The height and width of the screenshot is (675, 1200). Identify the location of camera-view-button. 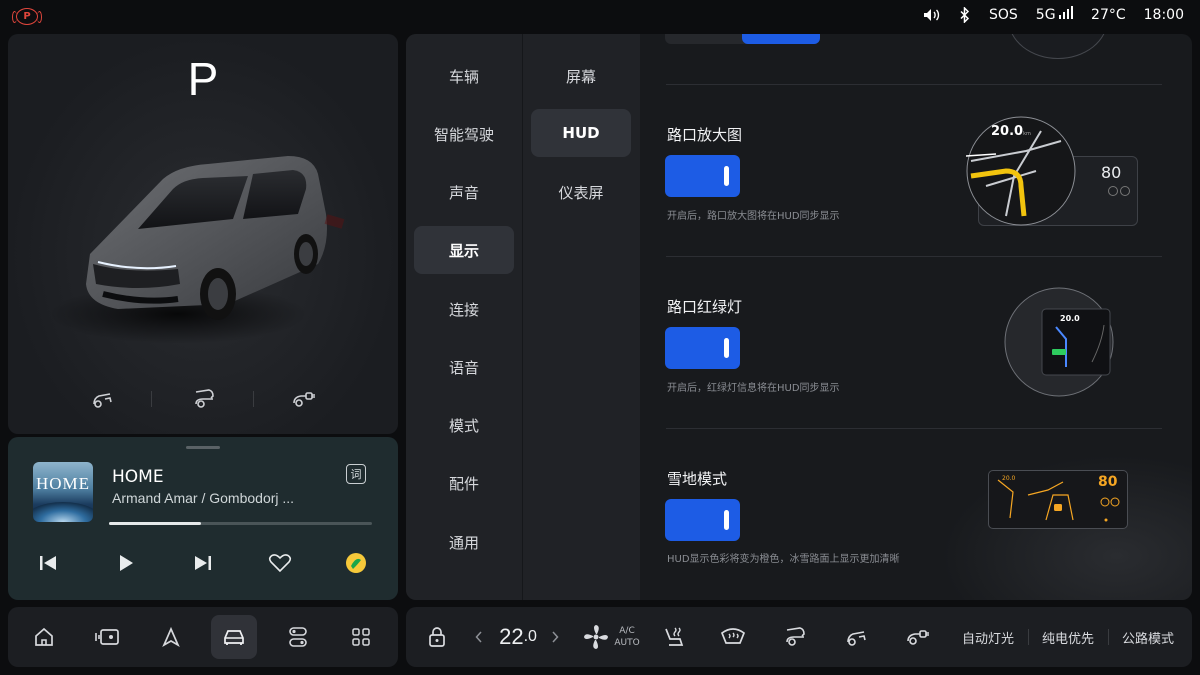
(107, 637).